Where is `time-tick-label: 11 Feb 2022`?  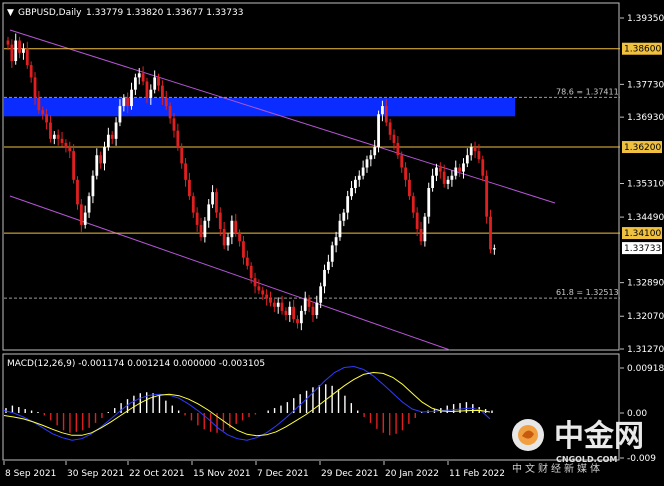 time-tick-label: 11 Feb 2022 is located at coordinates (477, 474).